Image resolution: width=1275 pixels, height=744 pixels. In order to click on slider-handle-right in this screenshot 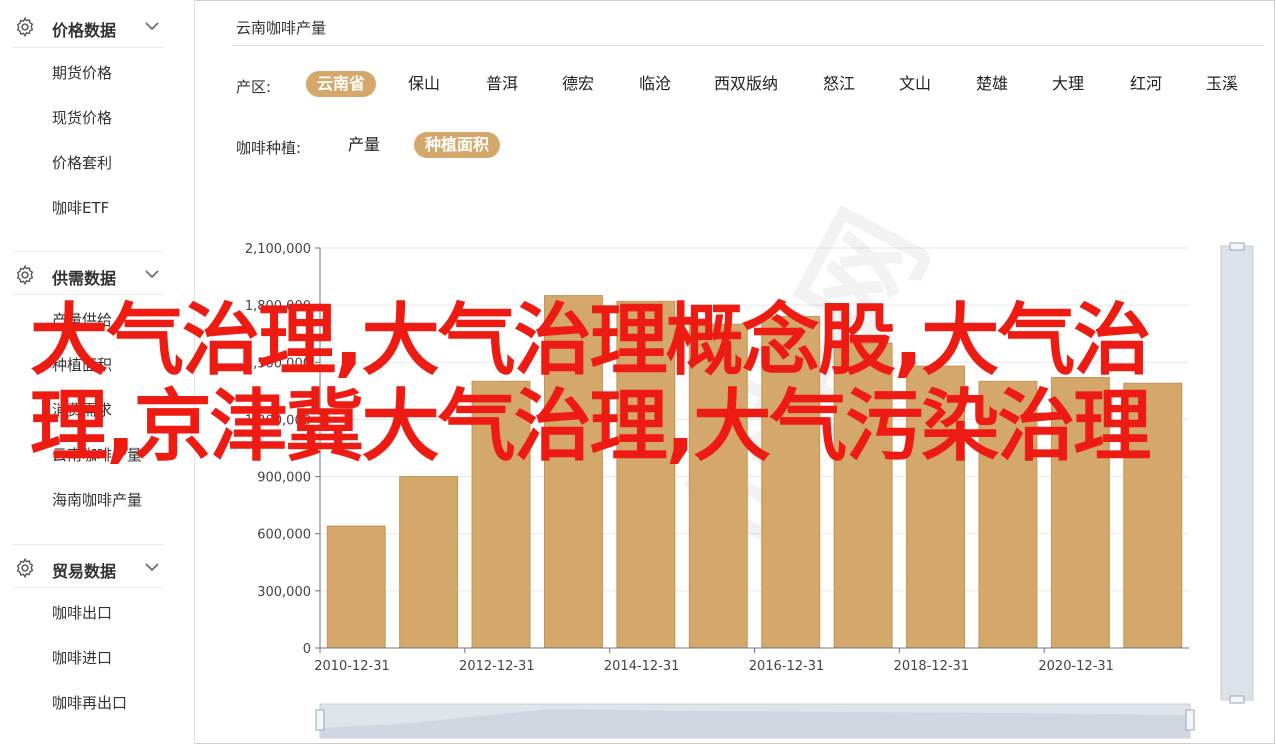, I will do `click(1190, 720)`.